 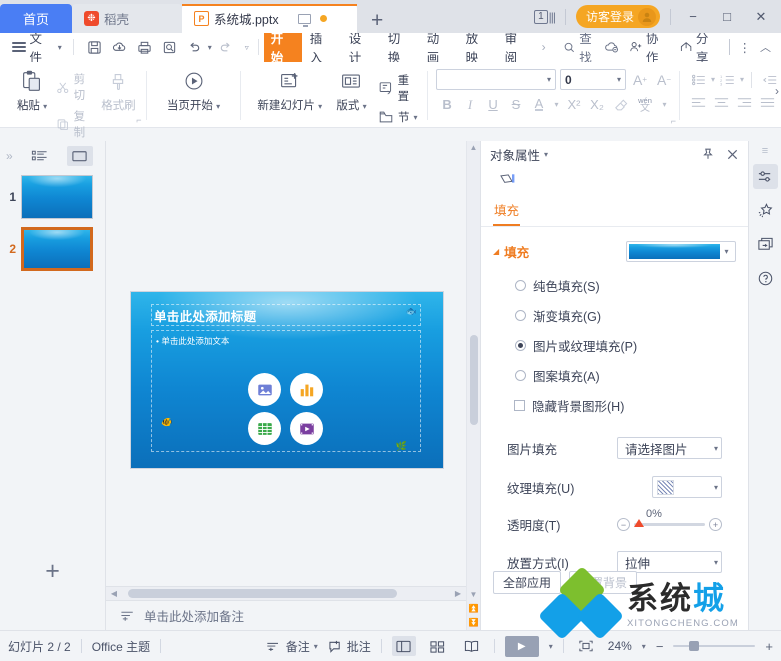 I want to click on hscroll-track, so click(x=286, y=593).